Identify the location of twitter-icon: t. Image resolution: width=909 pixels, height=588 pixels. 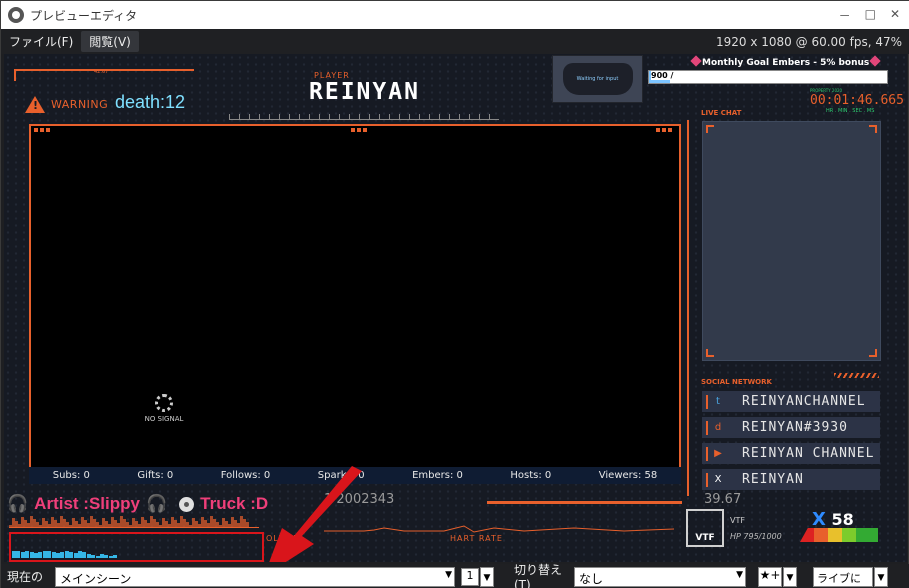
(717, 401).